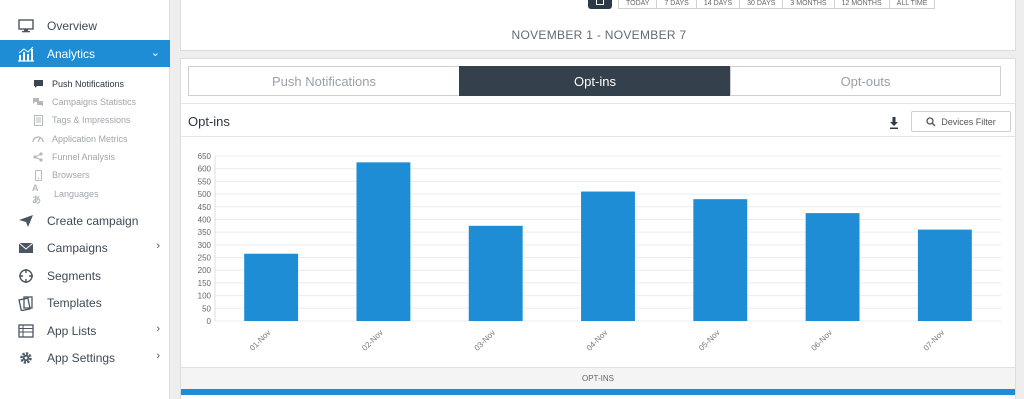  What do you see at coordinates (38, 157) in the screenshot?
I see `share-icon` at bounding box center [38, 157].